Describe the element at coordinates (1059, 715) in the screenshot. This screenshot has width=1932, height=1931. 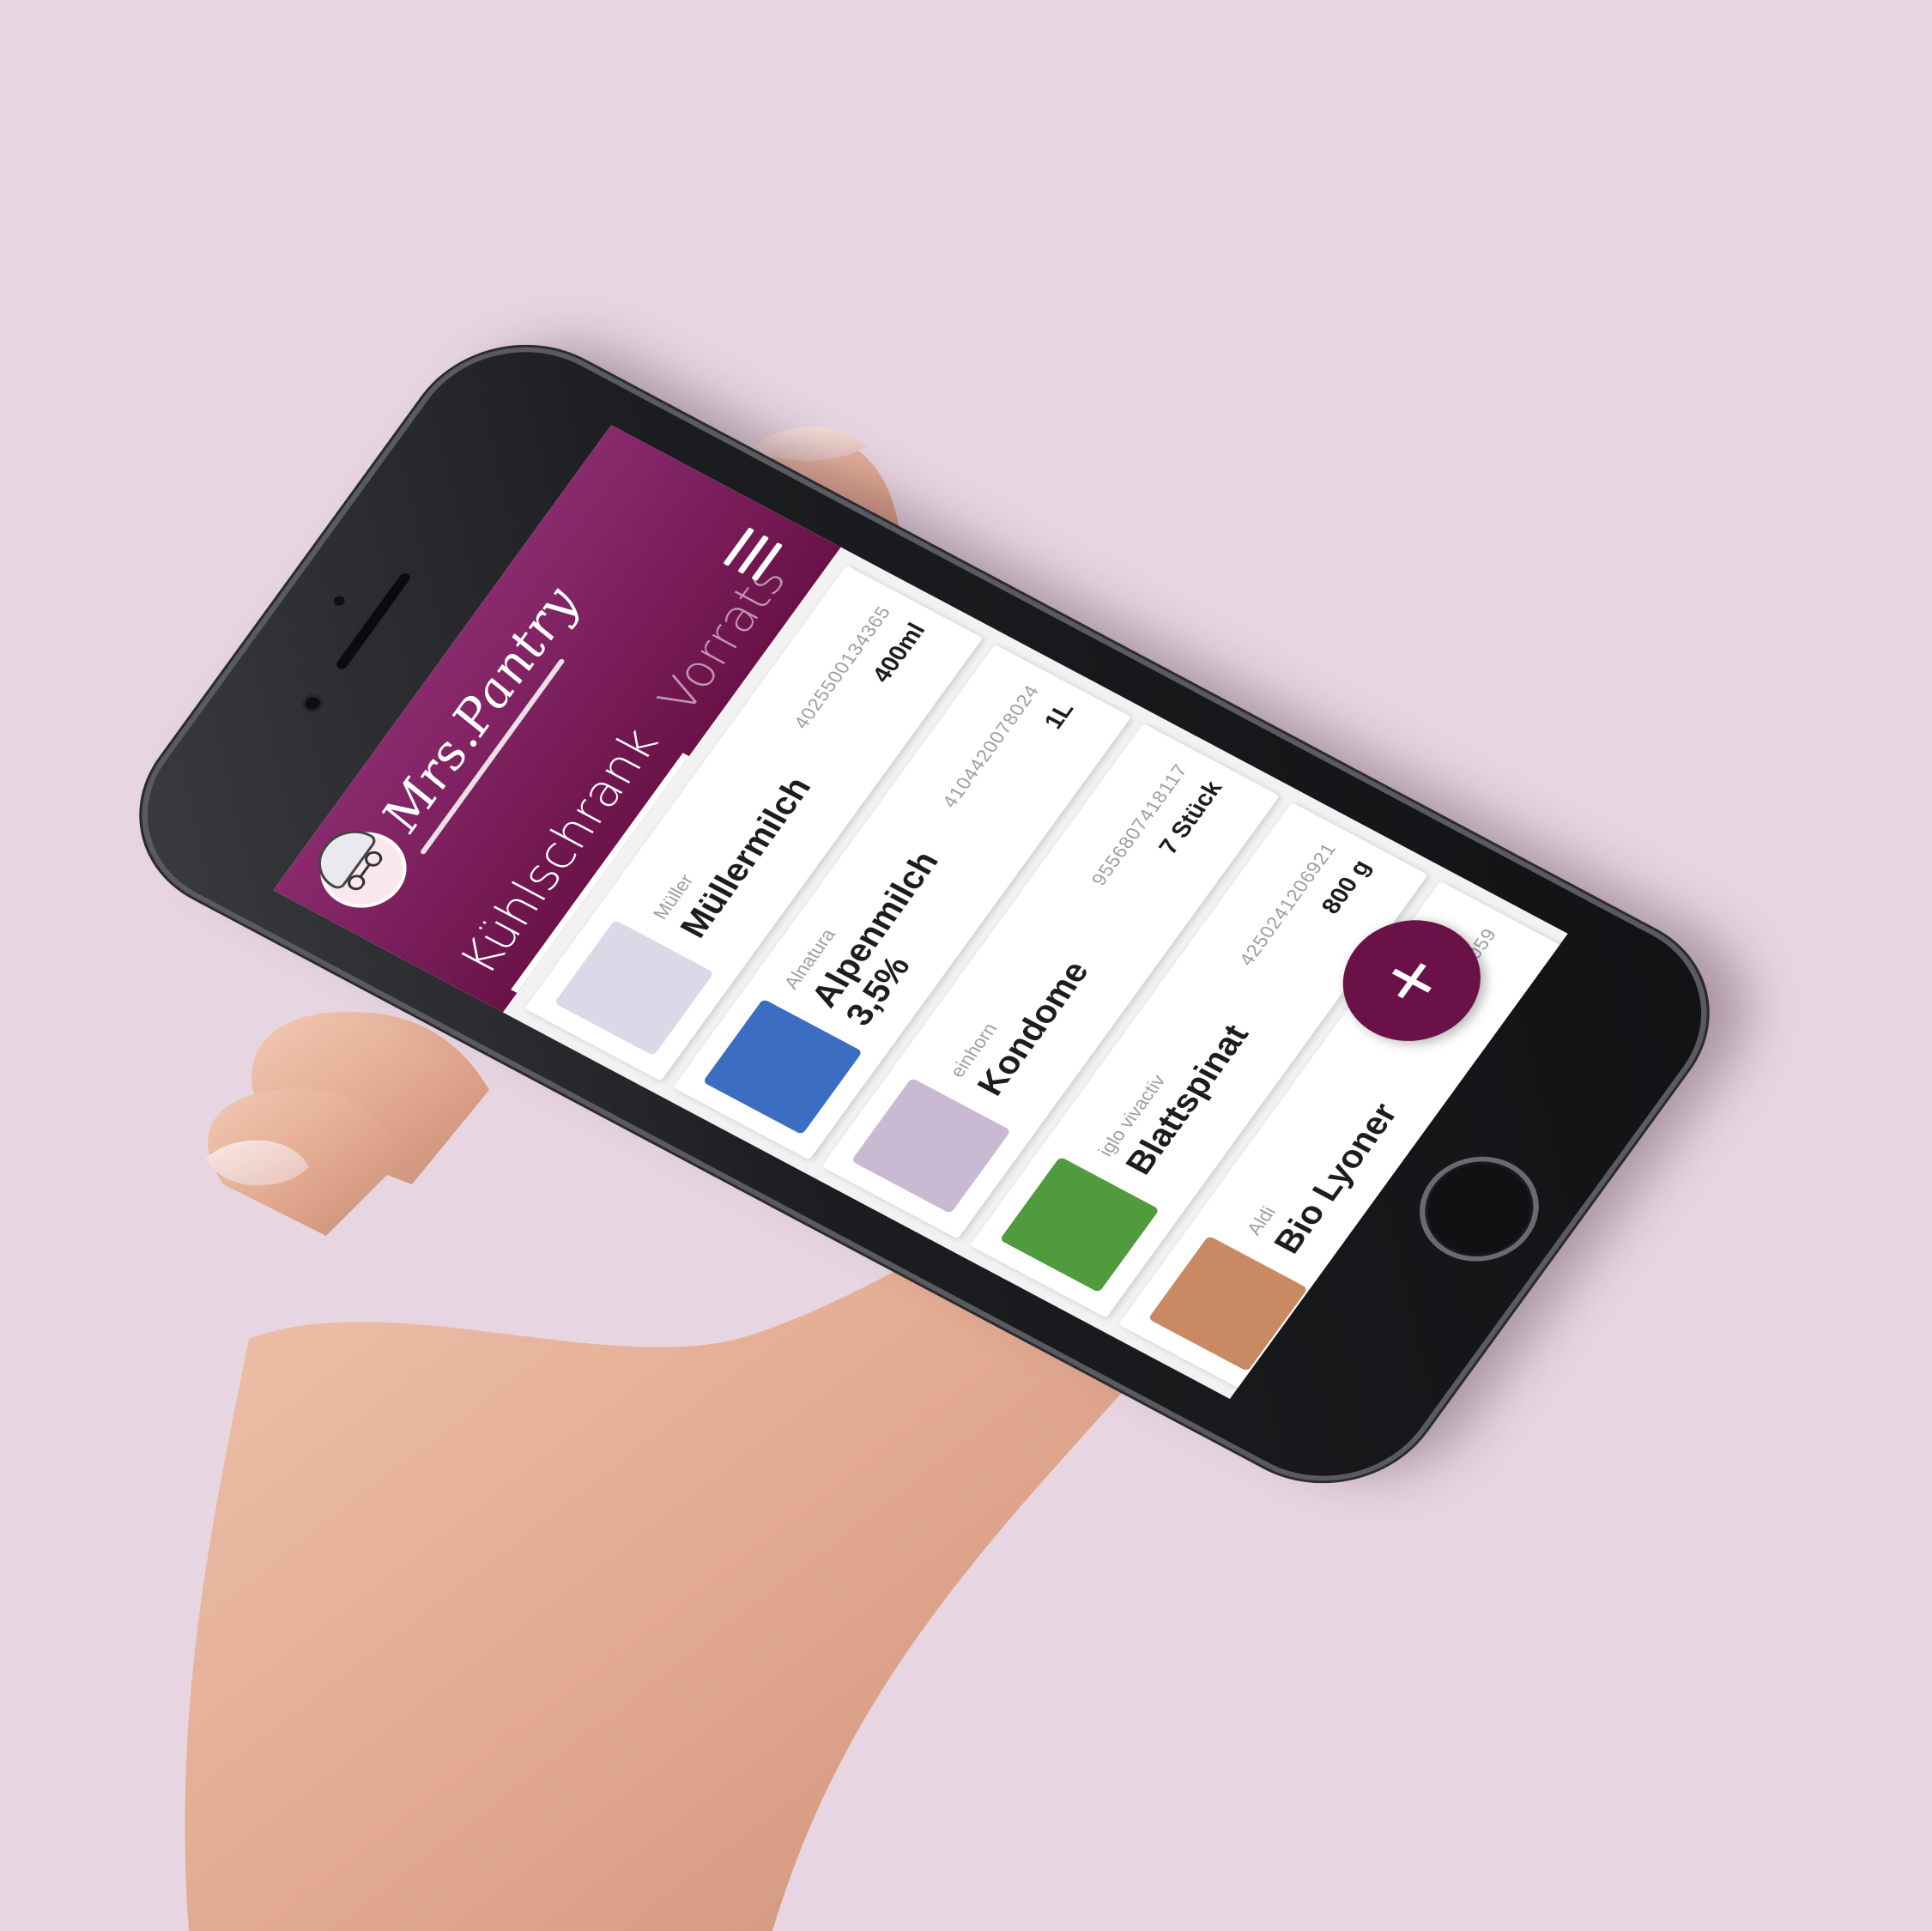
I see `item-quantity: 1L` at that location.